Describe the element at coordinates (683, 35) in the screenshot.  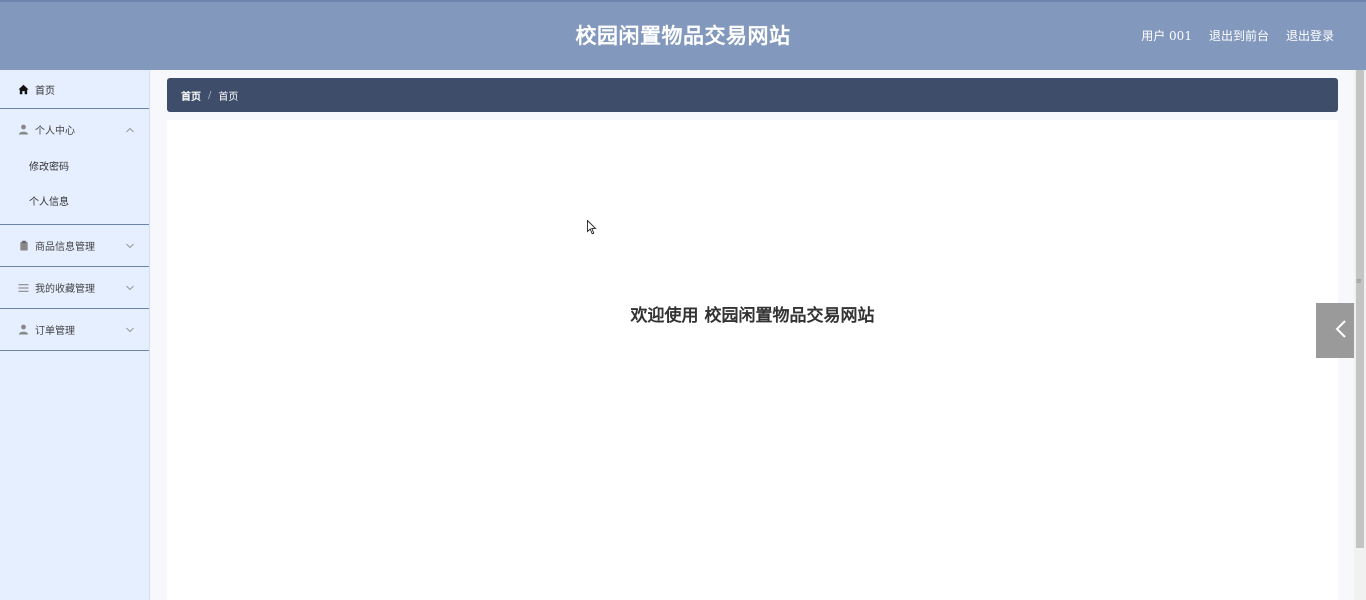
I see `top-header: 校园闲置物品交易网站 用户 001 退出到前台 退出登录` at that location.